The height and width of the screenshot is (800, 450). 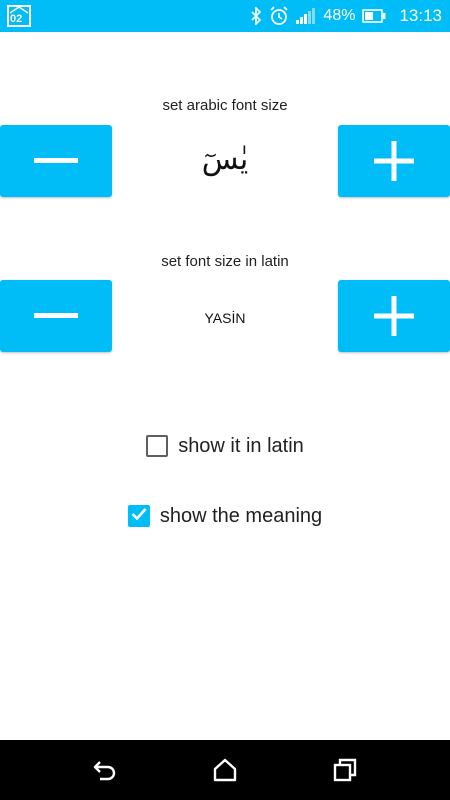 What do you see at coordinates (279, 16) in the screenshot?
I see `alarm-icon` at bounding box center [279, 16].